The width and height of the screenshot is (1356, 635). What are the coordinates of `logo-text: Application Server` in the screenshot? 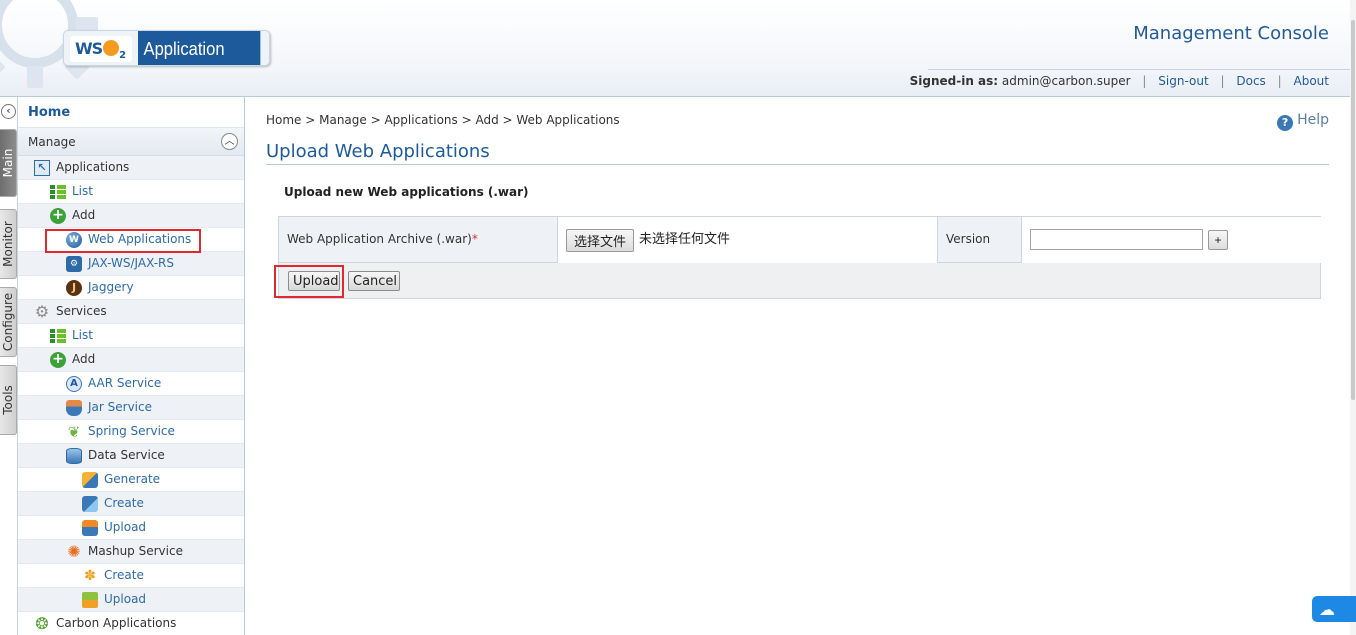 It's located at (199, 48).